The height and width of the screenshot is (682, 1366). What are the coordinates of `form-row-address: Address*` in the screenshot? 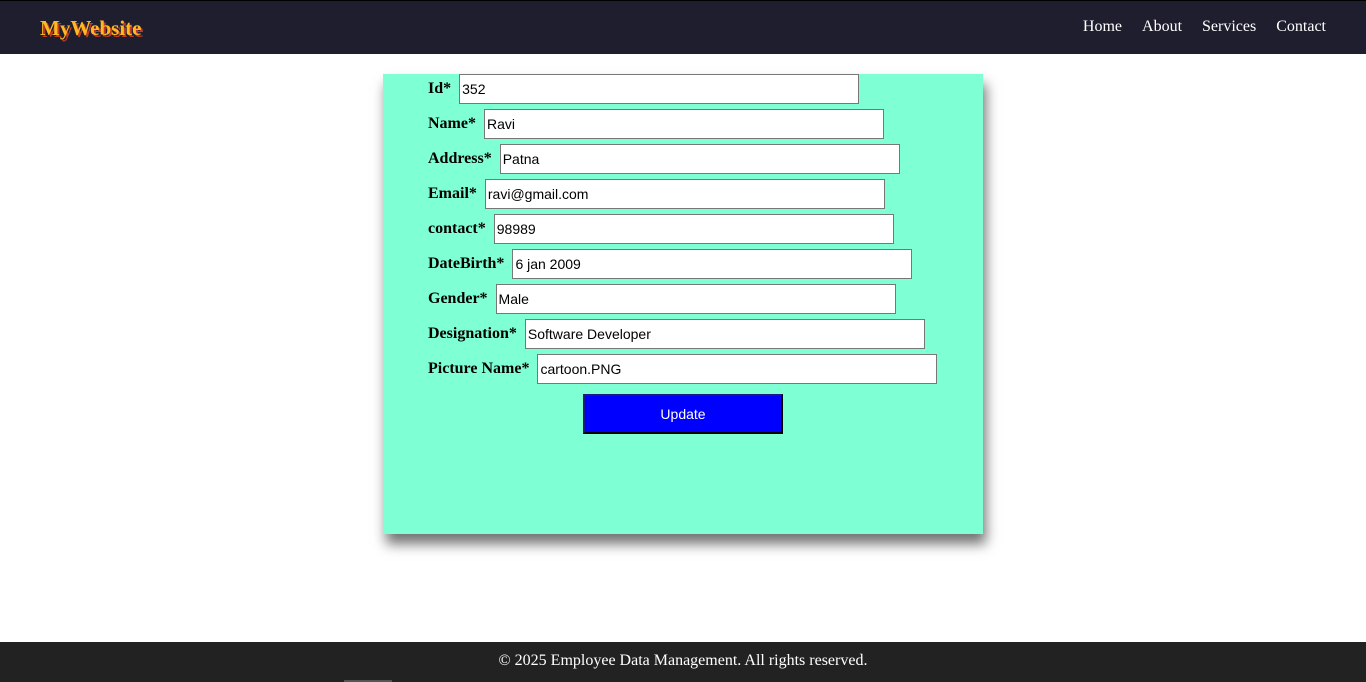 It's located at (664, 159).